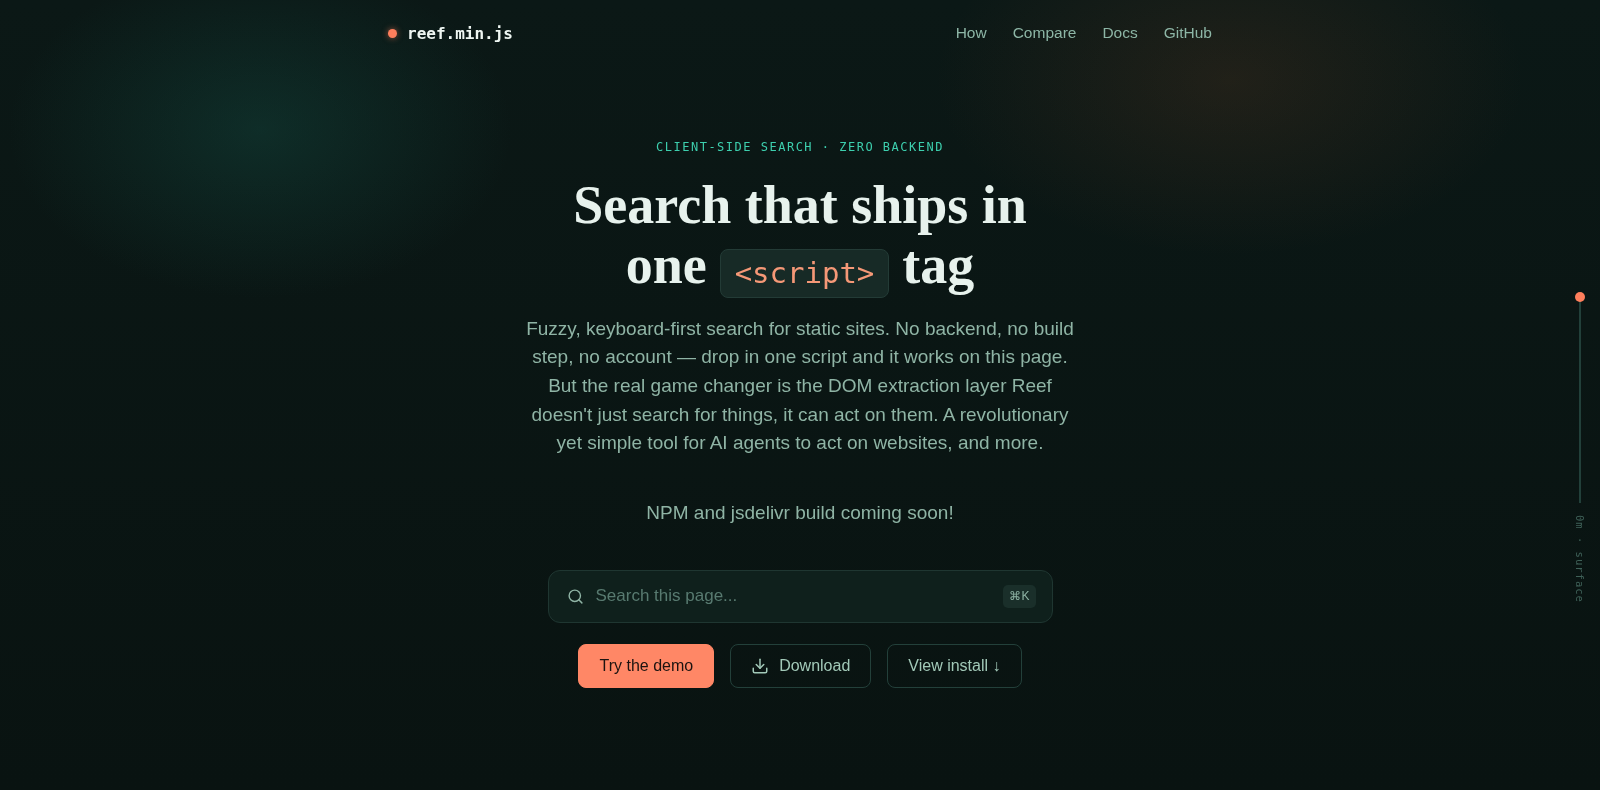  I want to click on heading-text: one, so click(666, 265).